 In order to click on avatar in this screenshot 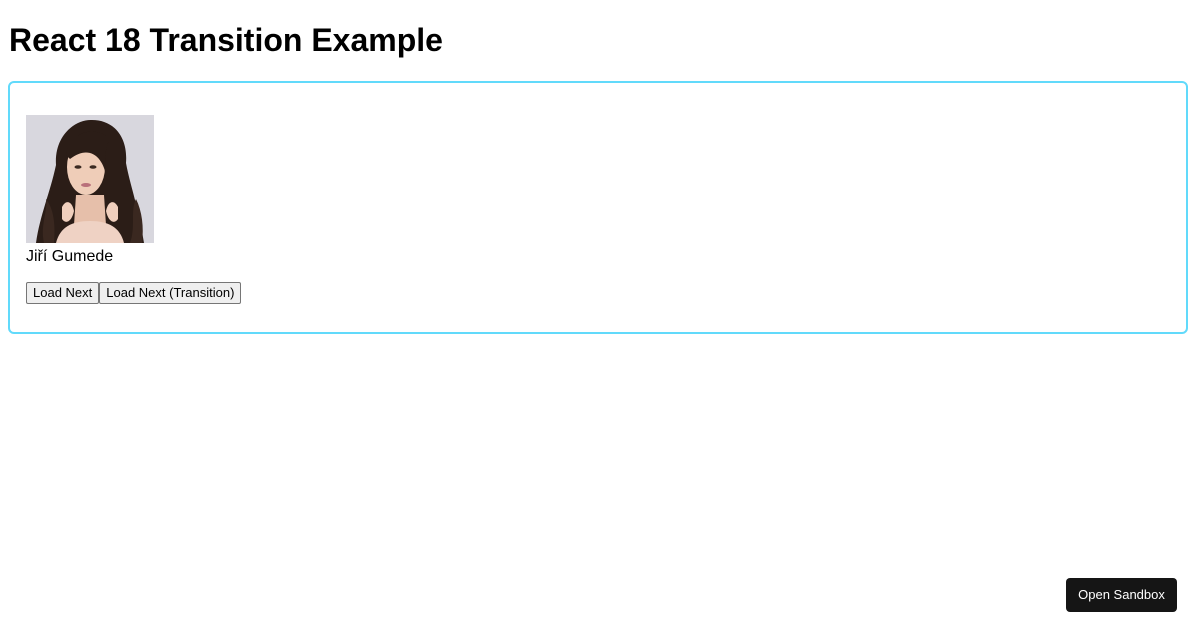, I will do `click(90, 179)`.